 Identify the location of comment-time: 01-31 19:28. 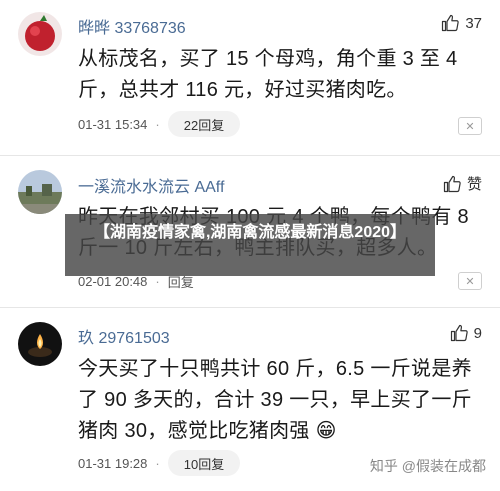
(113, 463).